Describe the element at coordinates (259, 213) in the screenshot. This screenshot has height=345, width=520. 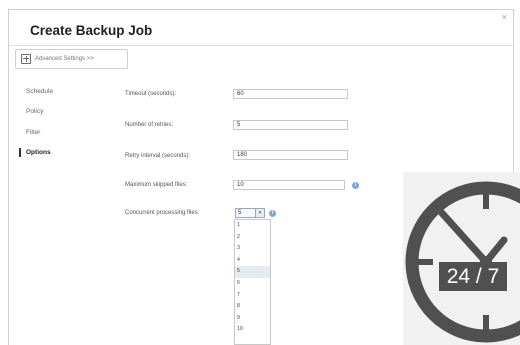
I see `chevron-down-icon: ▾` at that location.